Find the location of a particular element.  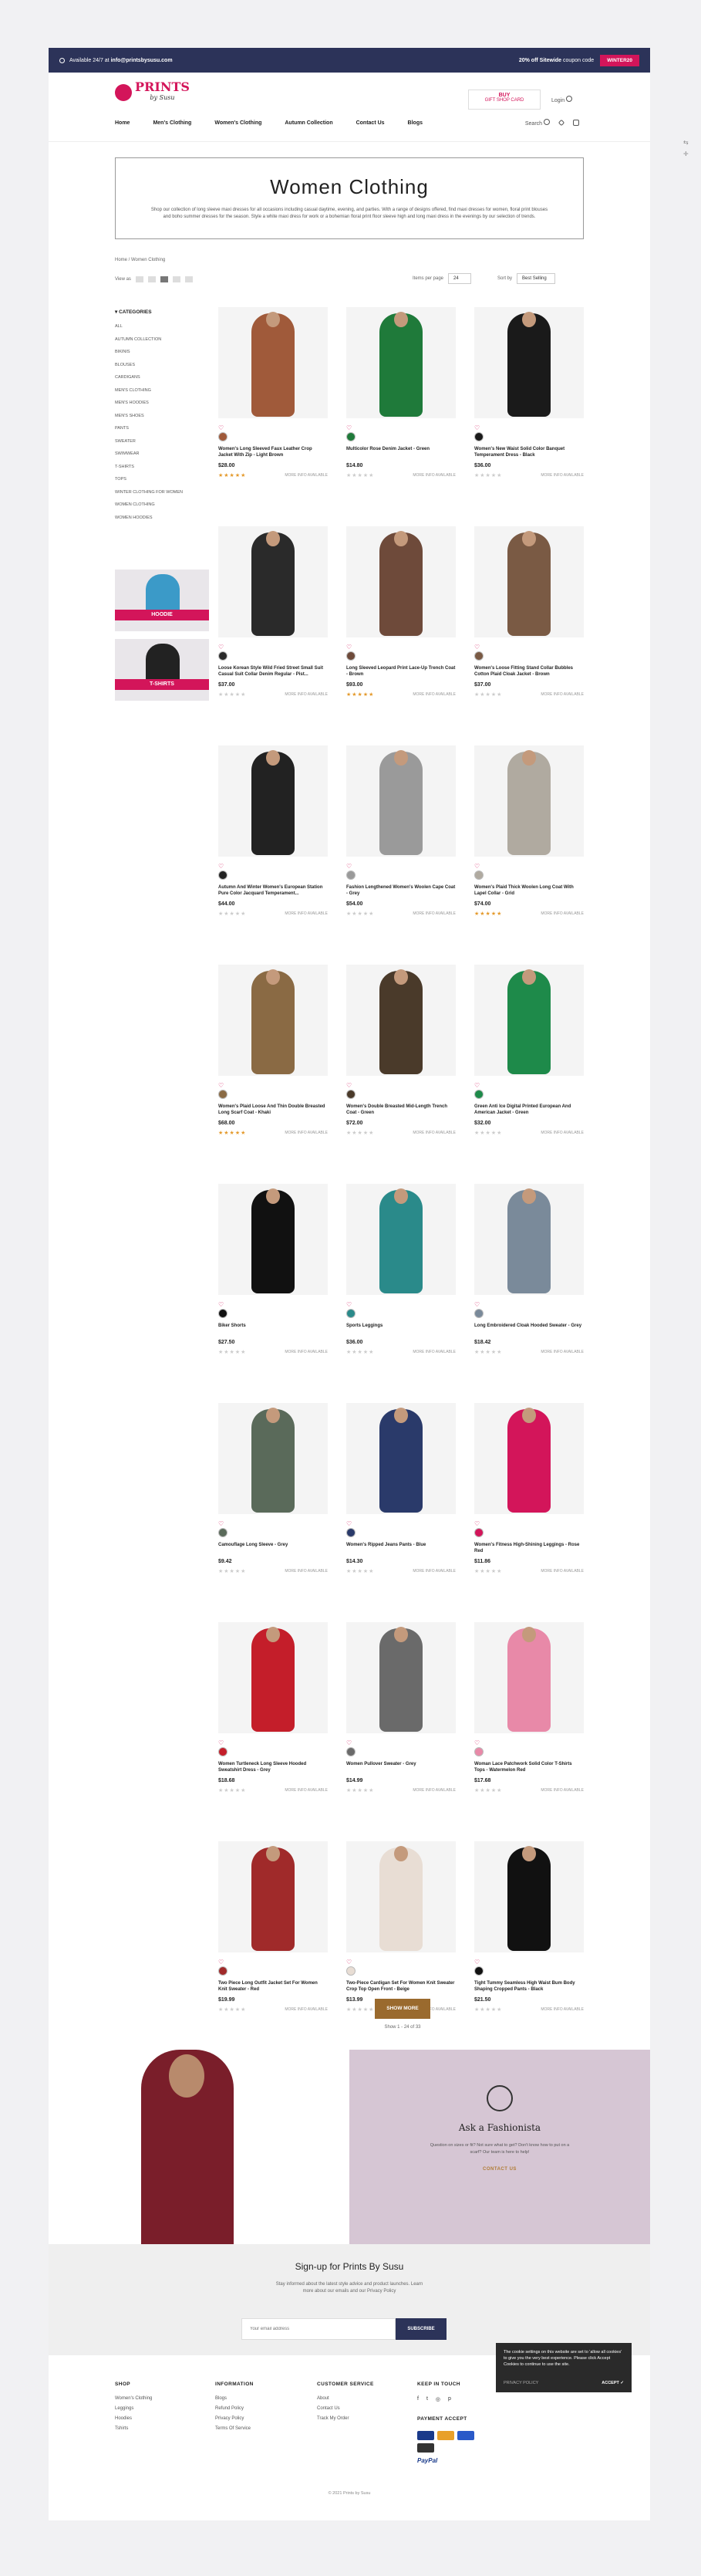

nav-womens-clothing: Women's Clothing is located at coordinates (237, 123).